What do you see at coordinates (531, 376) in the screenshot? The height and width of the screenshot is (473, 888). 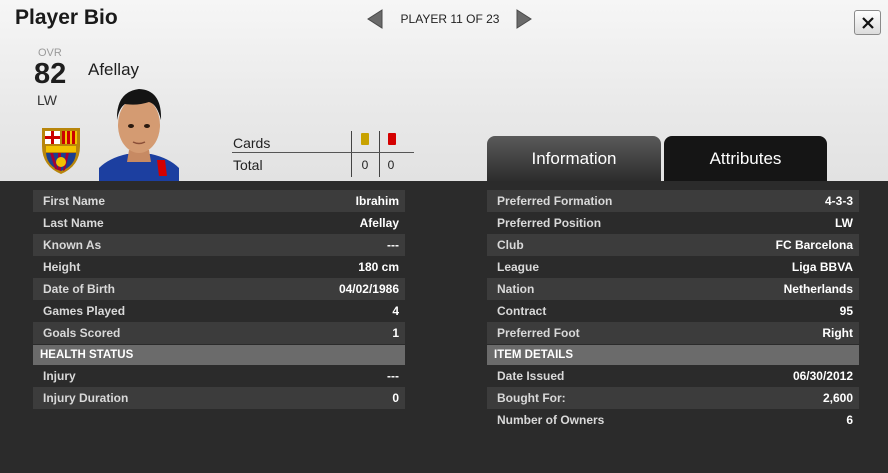 I see `row-label: Date Issued` at bounding box center [531, 376].